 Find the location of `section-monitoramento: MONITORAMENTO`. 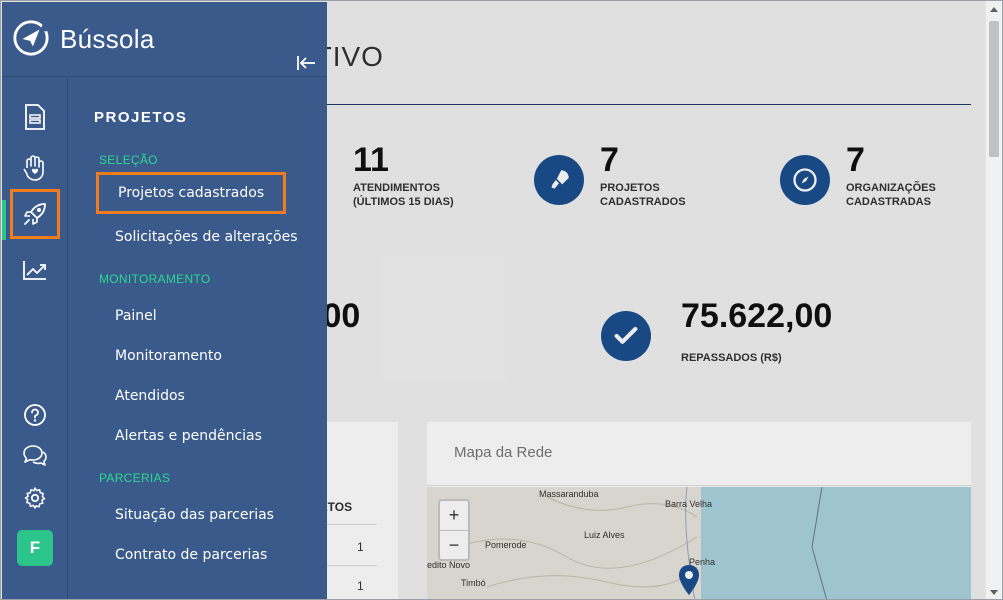

section-monitoramento: MONITORAMENTO is located at coordinates (155, 279).